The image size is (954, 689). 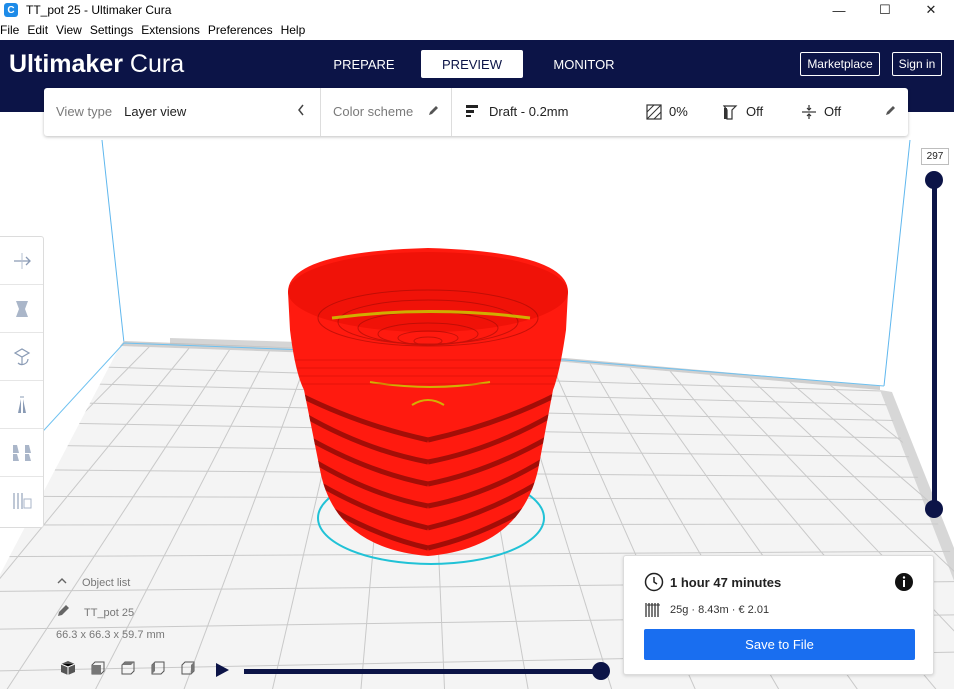 I want to click on chevron-left-icon, so click(x=301, y=111).